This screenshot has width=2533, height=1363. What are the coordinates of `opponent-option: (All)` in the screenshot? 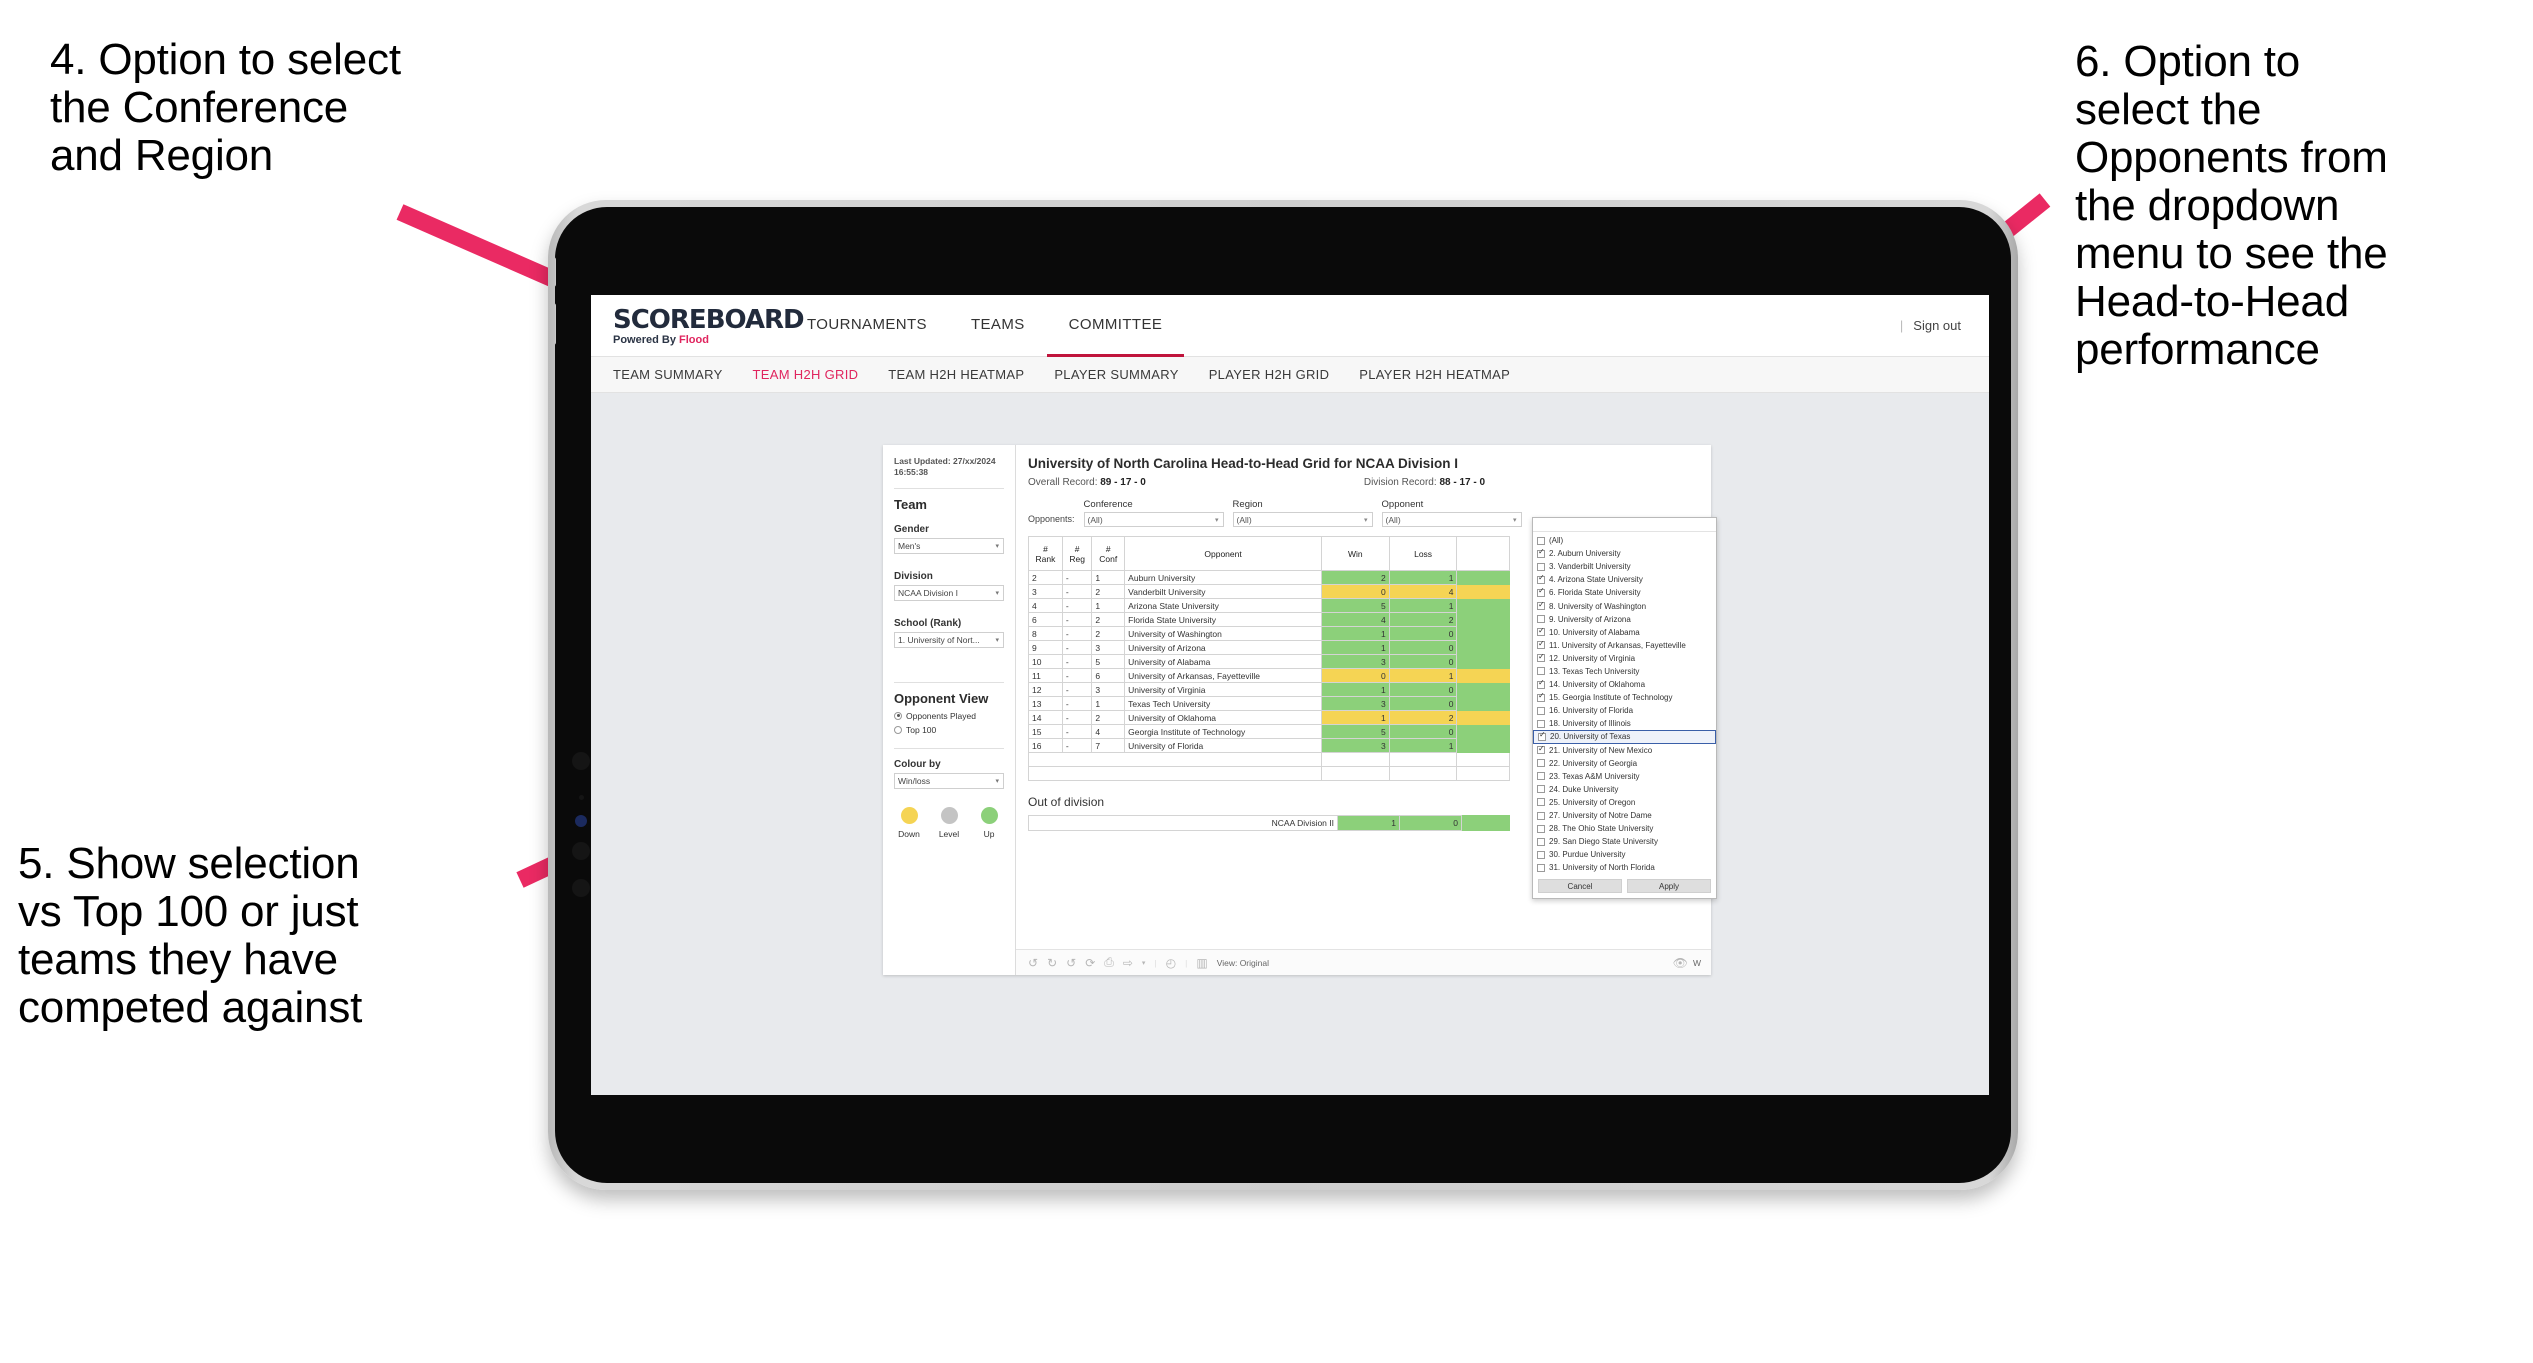 It's located at (1624, 540).